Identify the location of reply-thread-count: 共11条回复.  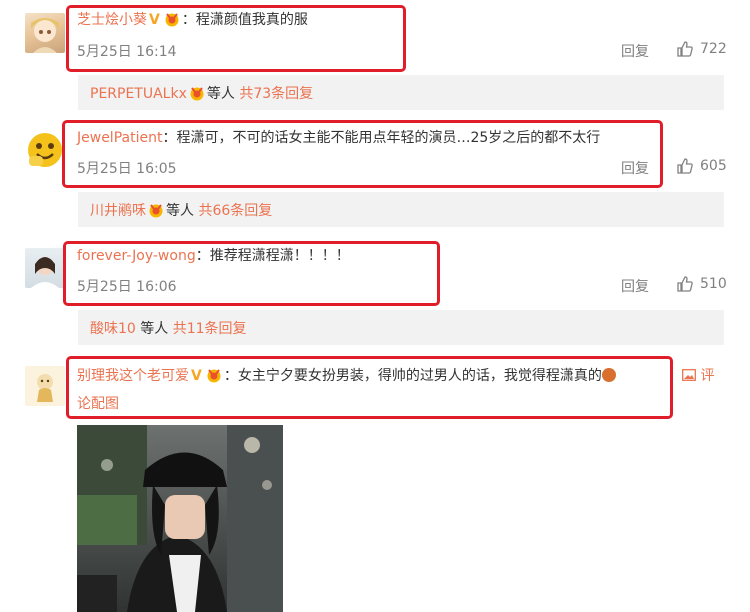
(210, 329).